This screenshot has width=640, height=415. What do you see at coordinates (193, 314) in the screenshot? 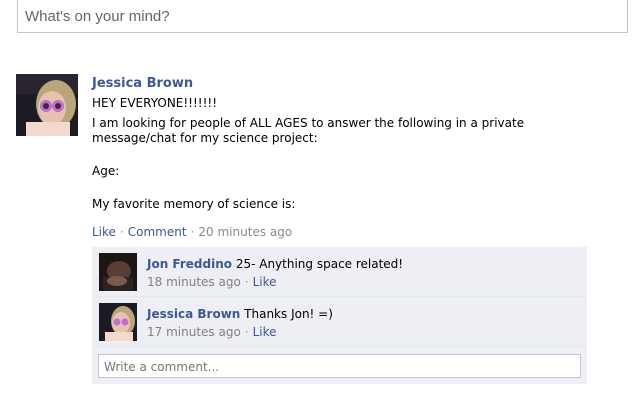
I see `comment-author-link: Jessica Brown` at bounding box center [193, 314].